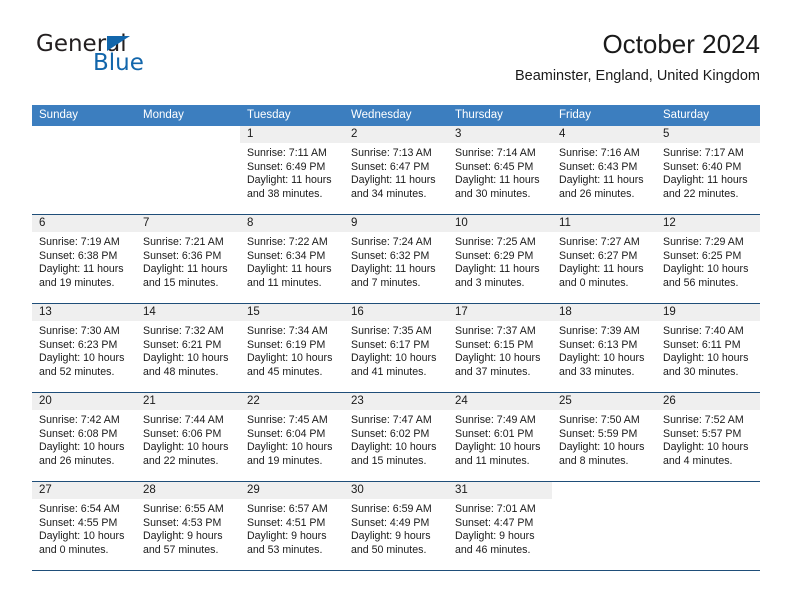 This screenshot has height=612, width=792. Describe the element at coordinates (183, 420) in the screenshot. I see `sunrise-text: Sunrise: 7:44 AM` at that location.